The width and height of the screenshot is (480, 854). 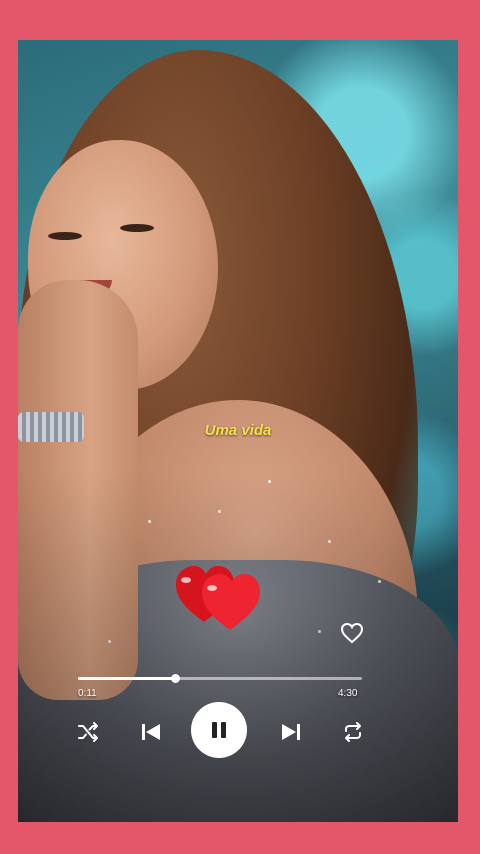 I want to click on progress-knob, so click(x=175, y=678).